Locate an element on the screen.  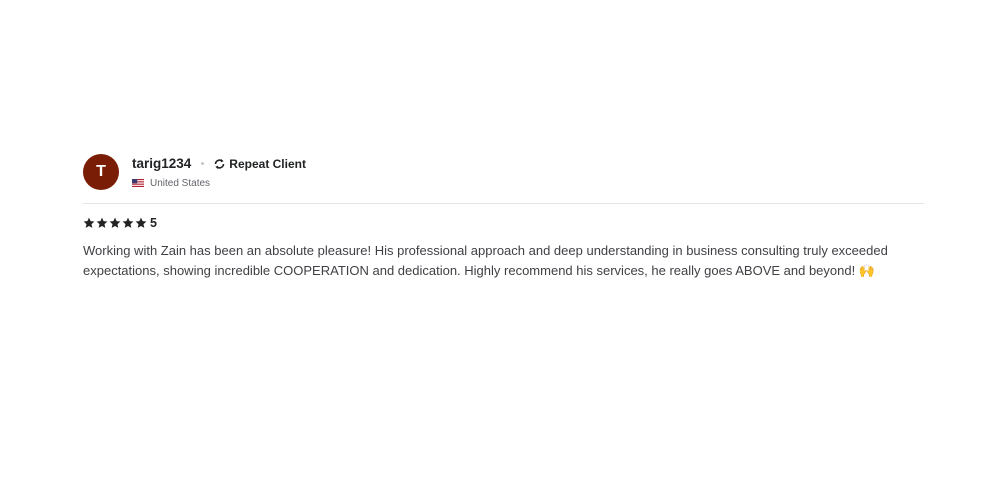
us-flag-icon is located at coordinates (138, 183).